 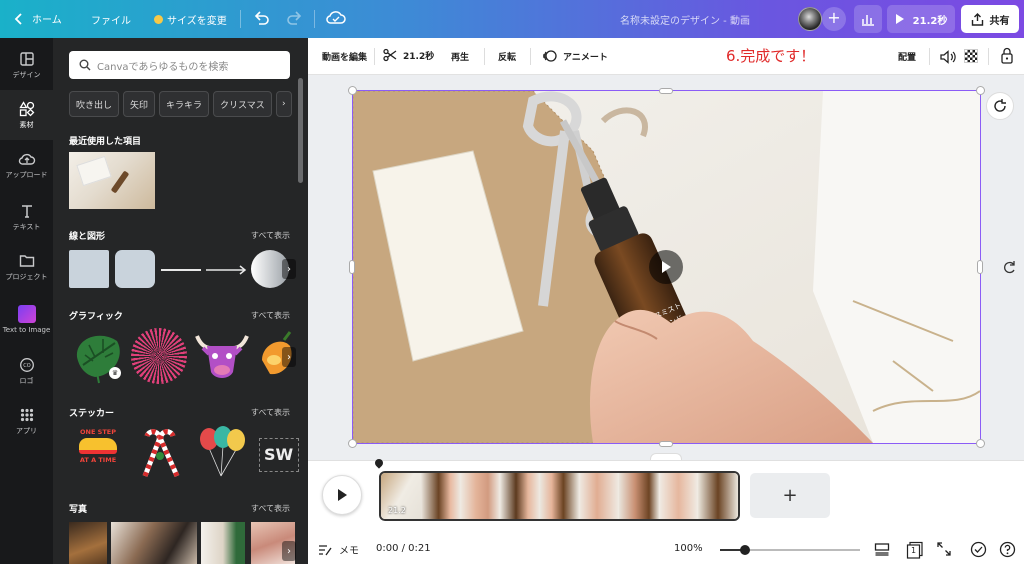 What do you see at coordinates (105, 142) in the screenshot?
I see `recent-section-title: 最近使用した項目` at bounding box center [105, 142].